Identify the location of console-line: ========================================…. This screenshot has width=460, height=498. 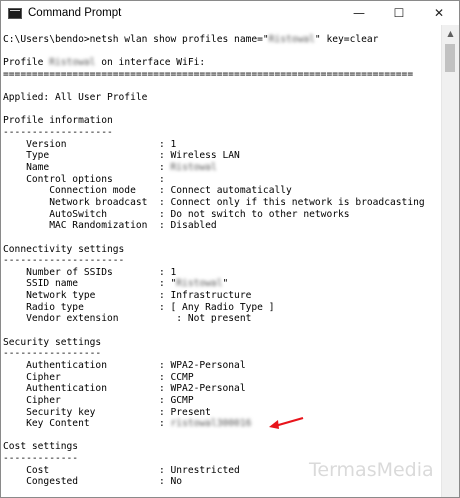
(208, 74).